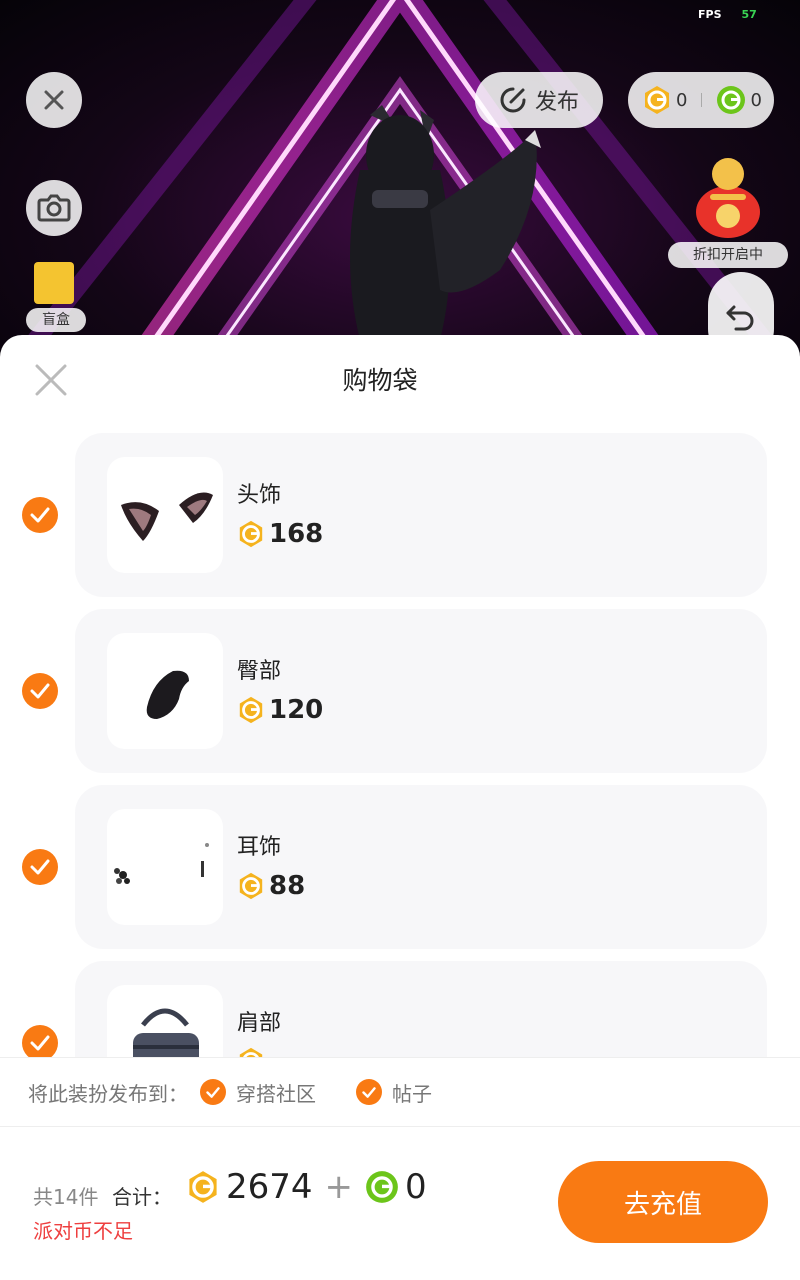  Describe the element at coordinates (556, 102) in the screenshot. I see `publish-label: 发布` at that location.